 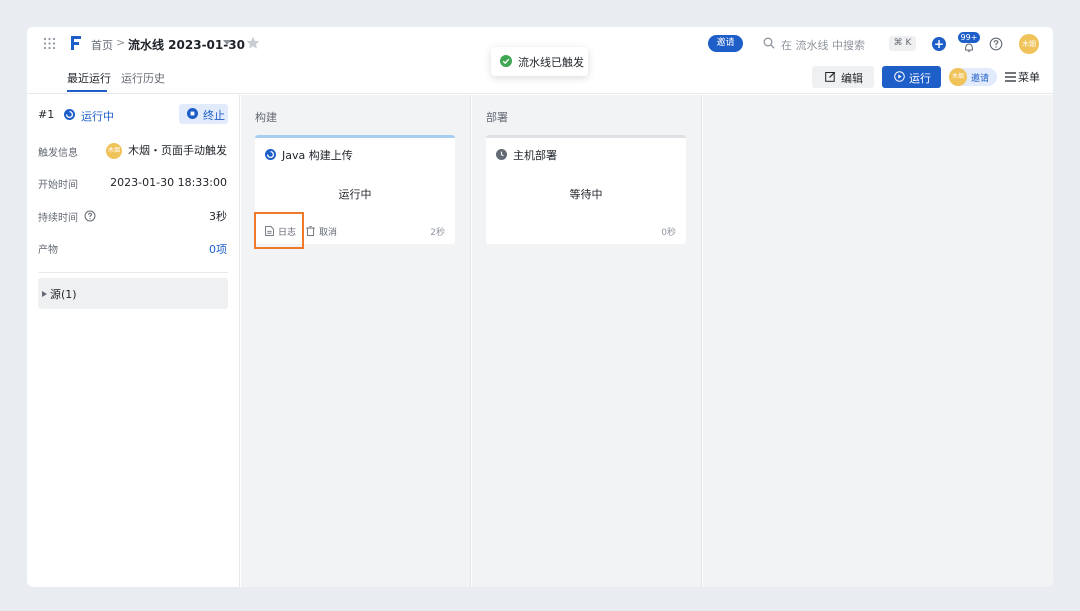 What do you see at coordinates (58, 218) in the screenshot?
I see `duration-label: 持续时间` at bounding box center [58, 218].